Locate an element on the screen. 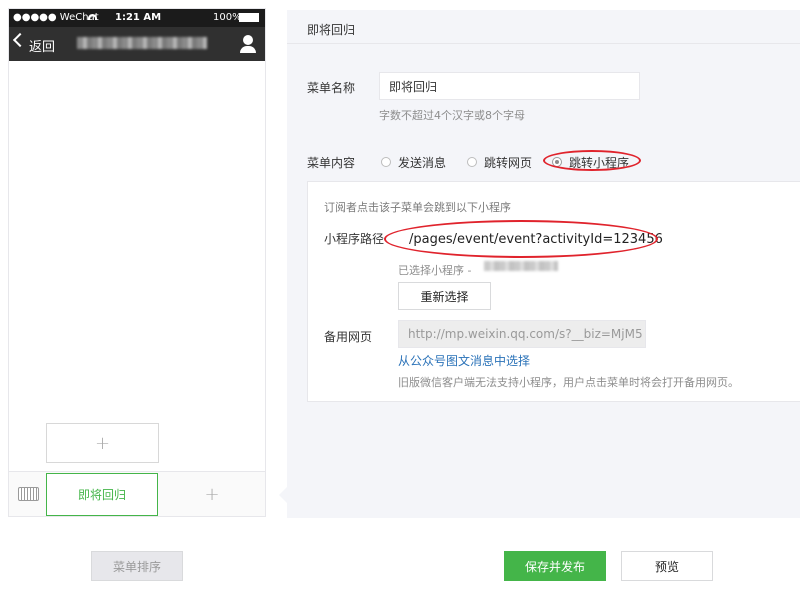  option-send-message: 发送消息 is located at coordinates (422, 162).